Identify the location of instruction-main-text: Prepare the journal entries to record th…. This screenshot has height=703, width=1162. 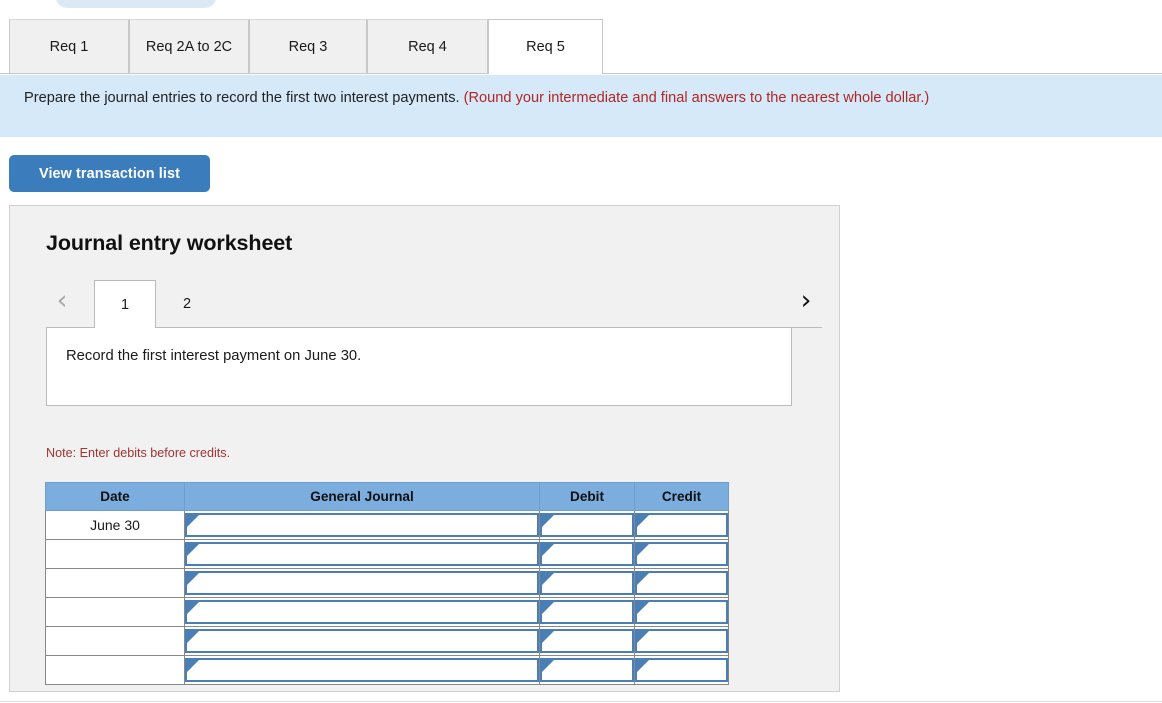
(244, 98).